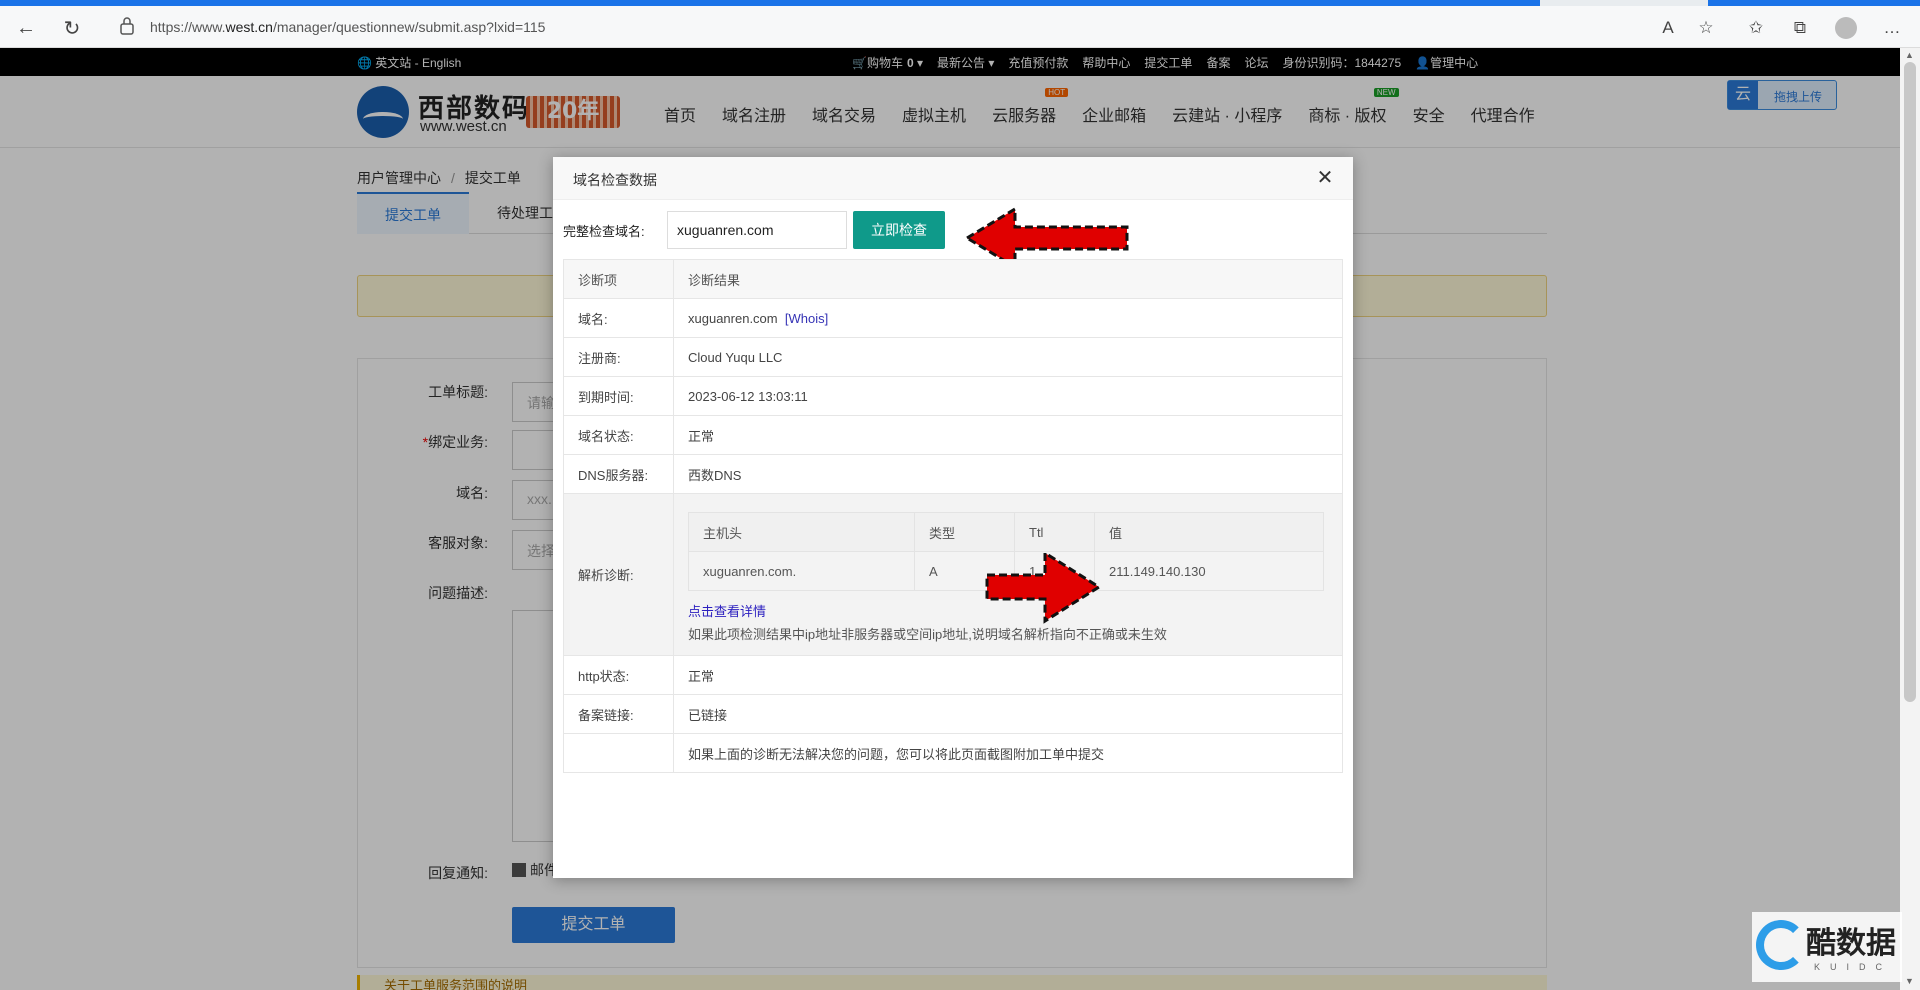  I want to click on scroll-down-icon: ▼, so click(1909, 981).